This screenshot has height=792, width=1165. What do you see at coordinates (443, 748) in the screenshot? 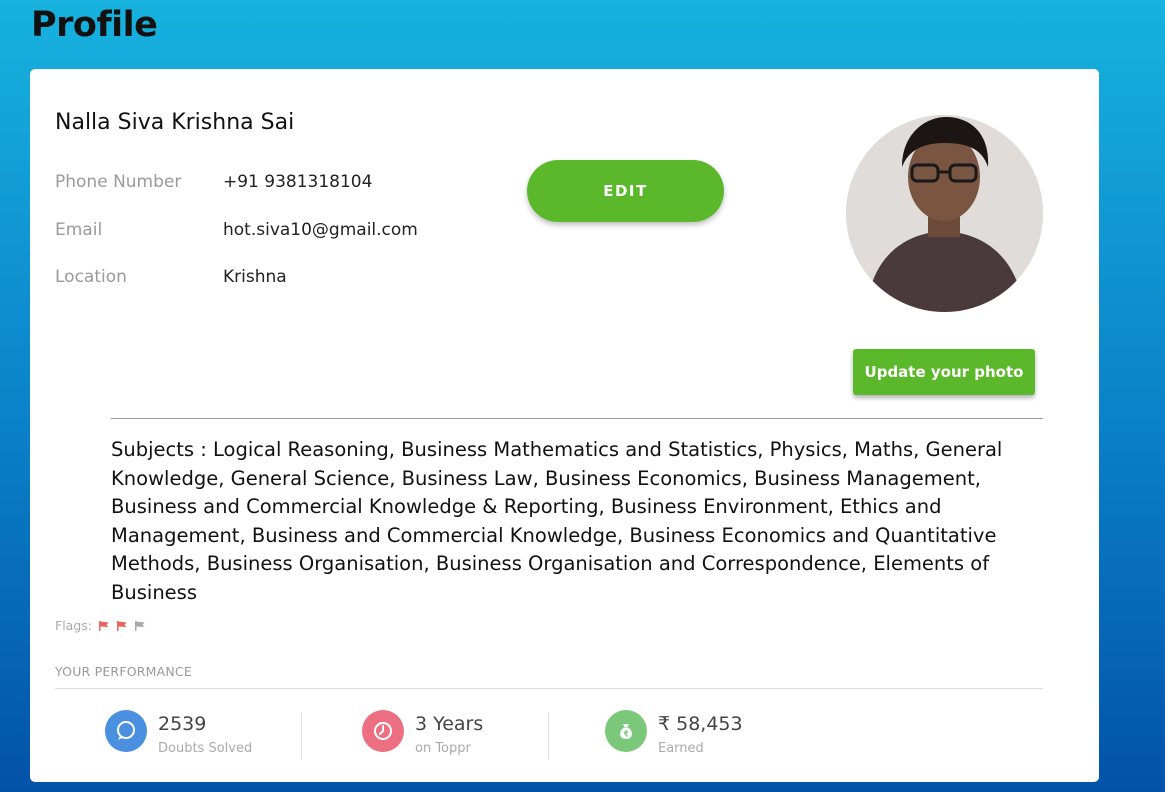
I see `stat-label: on Toppr` at bounding box center [443, 748].